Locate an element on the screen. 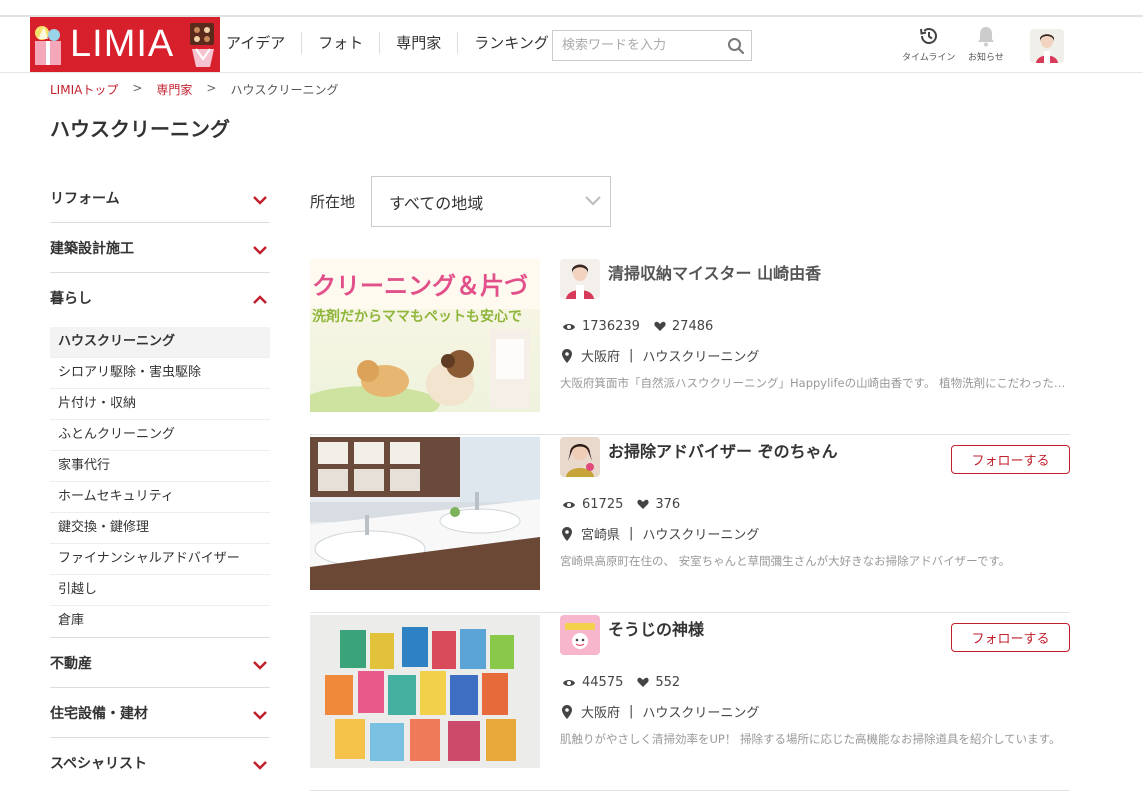  breadcrumb-home: LIMIAトップ is located at coordinates (84, 89).